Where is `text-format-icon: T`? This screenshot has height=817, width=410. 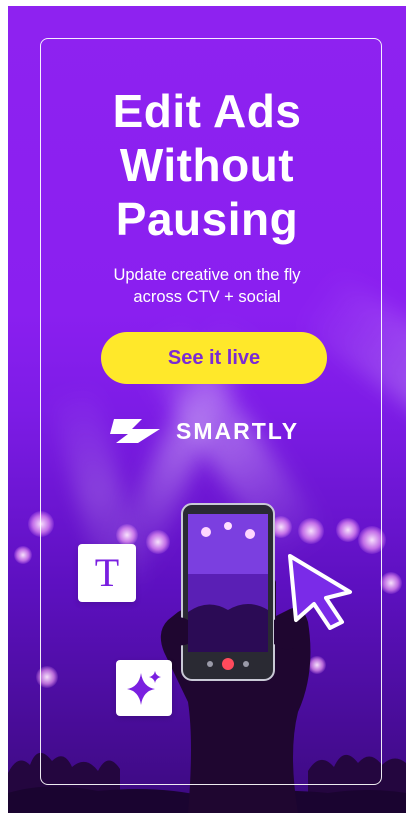 text-format-icon: T is located at coordinates (107, 572).